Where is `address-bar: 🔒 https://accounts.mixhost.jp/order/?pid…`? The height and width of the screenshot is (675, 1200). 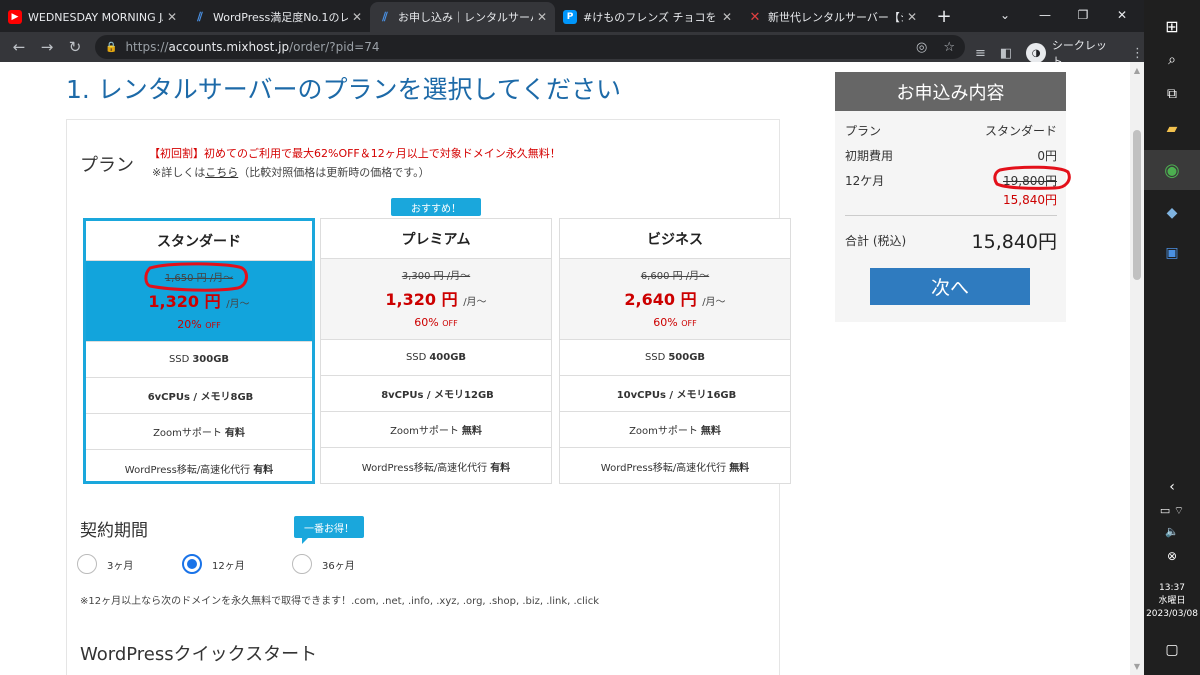 address-bar: 🔒 https://accounts.mixhost.jp/order/?pid… is located at coordinates (530, 47).